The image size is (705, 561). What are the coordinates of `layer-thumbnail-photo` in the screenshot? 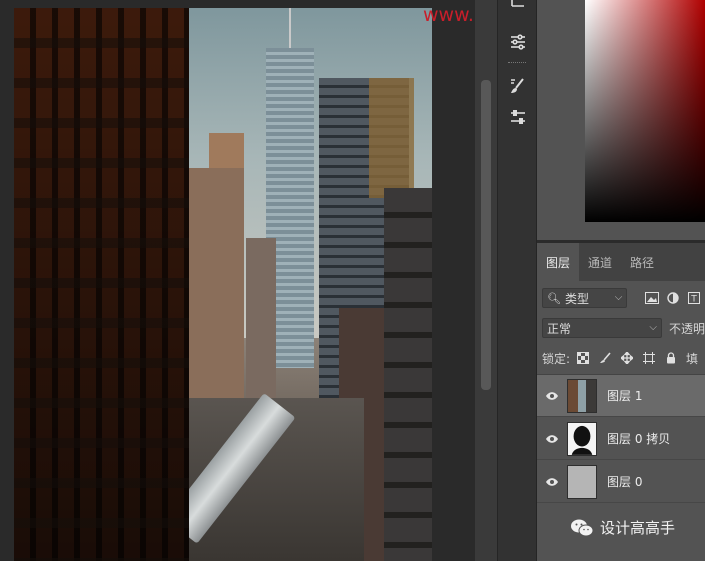 It's located at (582, 395).